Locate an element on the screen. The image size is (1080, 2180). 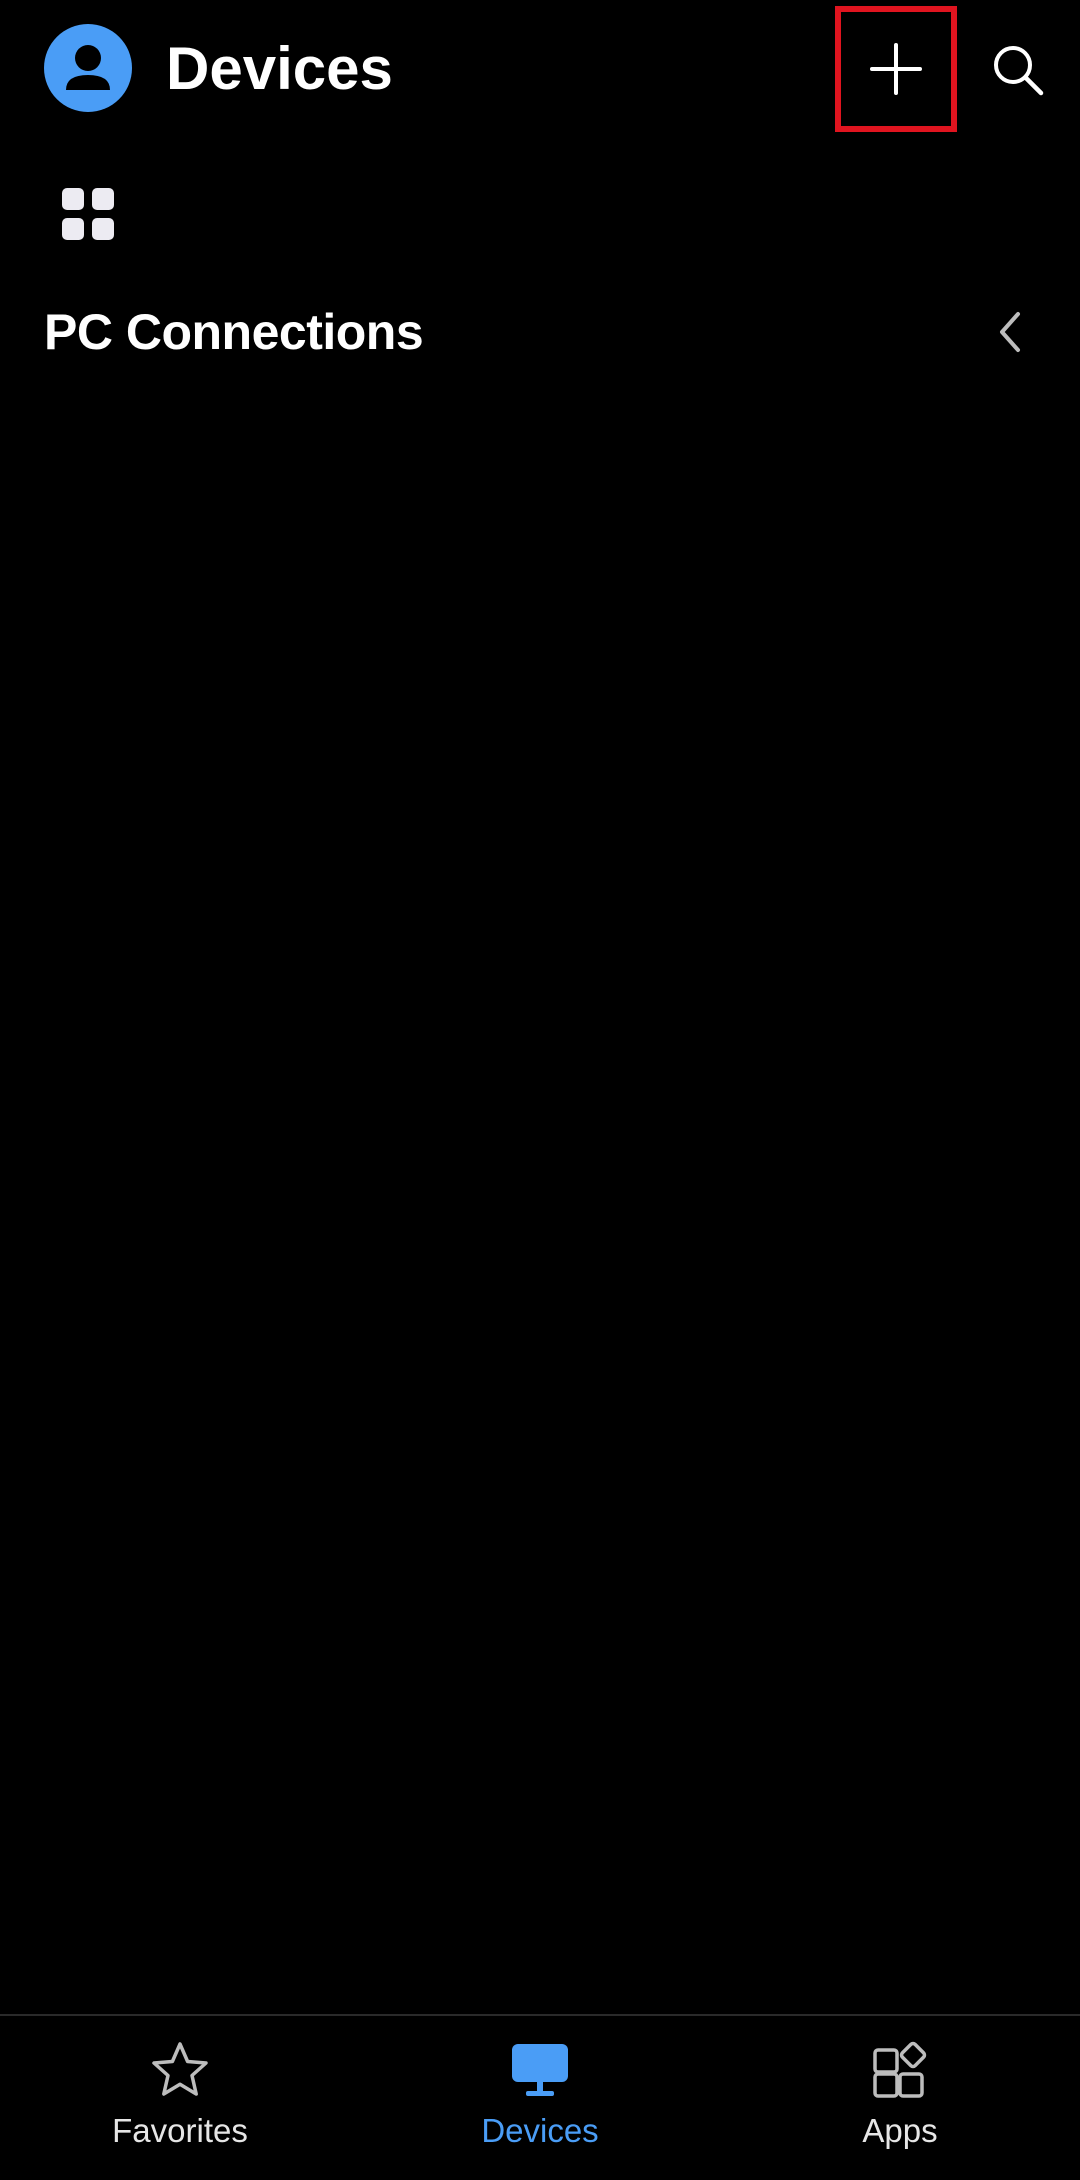
section-collapse-button is located at coordinates (1010, 332).